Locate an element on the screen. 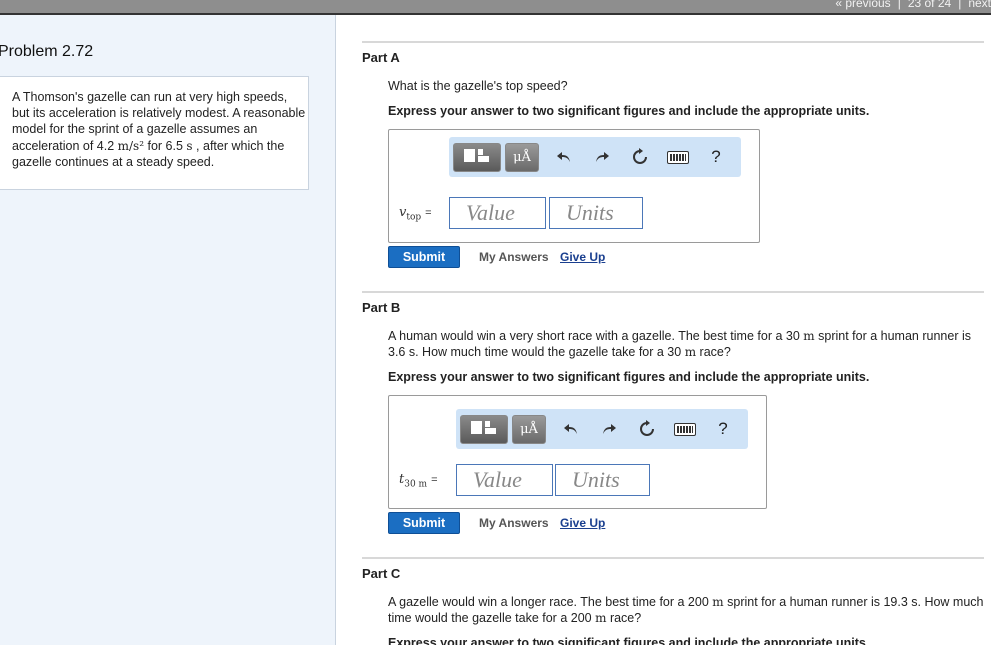 The image size is (991, 645). variable-label: t30 m = is located at coordinates (418, 481).